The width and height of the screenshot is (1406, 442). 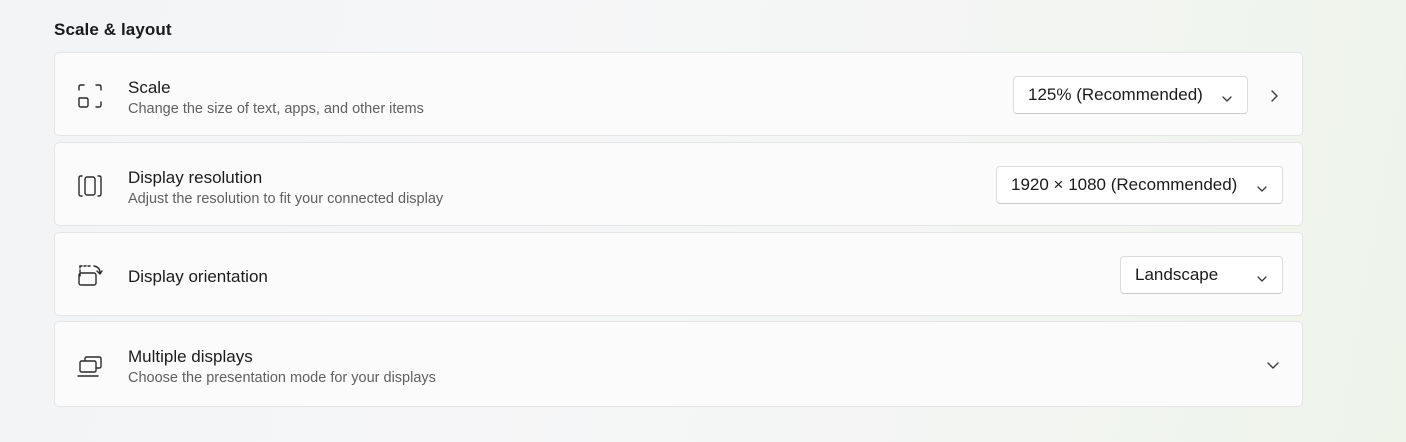 I want to click on resolution-dropdown-value: 1920 × 1080 (Recommended), so click(x=1124, y=184).